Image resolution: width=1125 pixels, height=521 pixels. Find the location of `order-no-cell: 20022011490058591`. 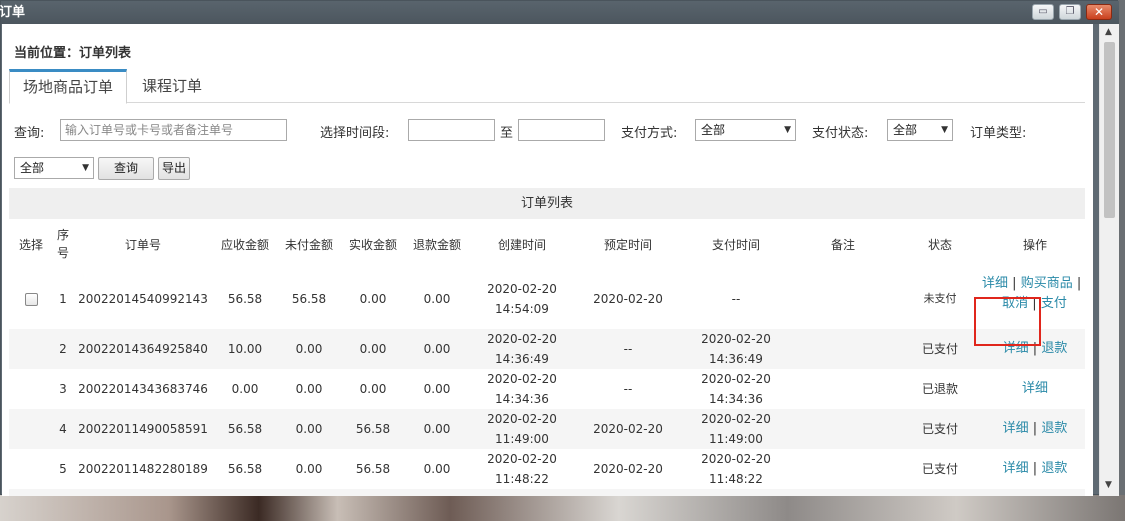

order-no-cell: 20022011490058591 is located at coordinates (143, 429).